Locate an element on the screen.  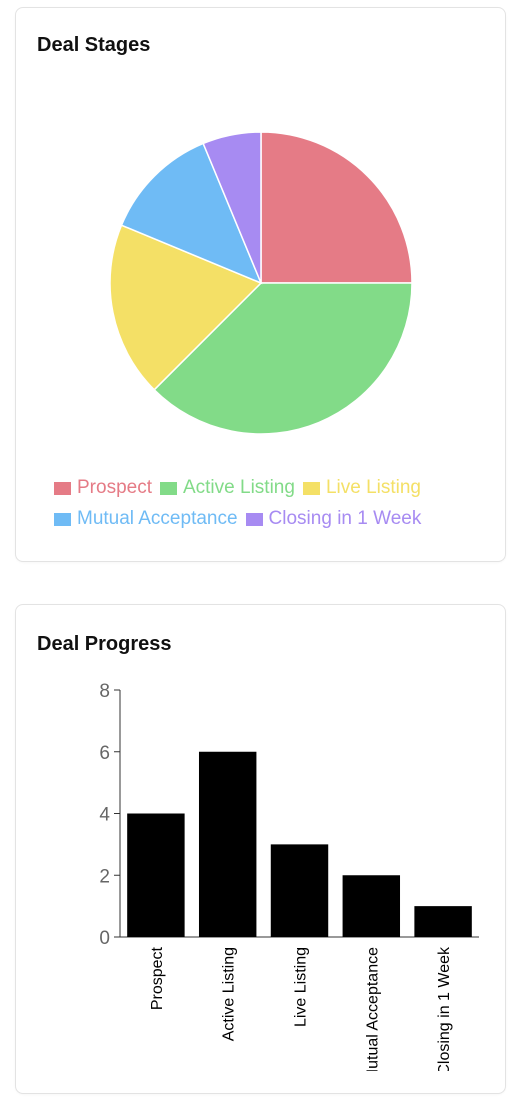
x-tick-label-active-listing: Active Listing is located at coordinates (229, 994).